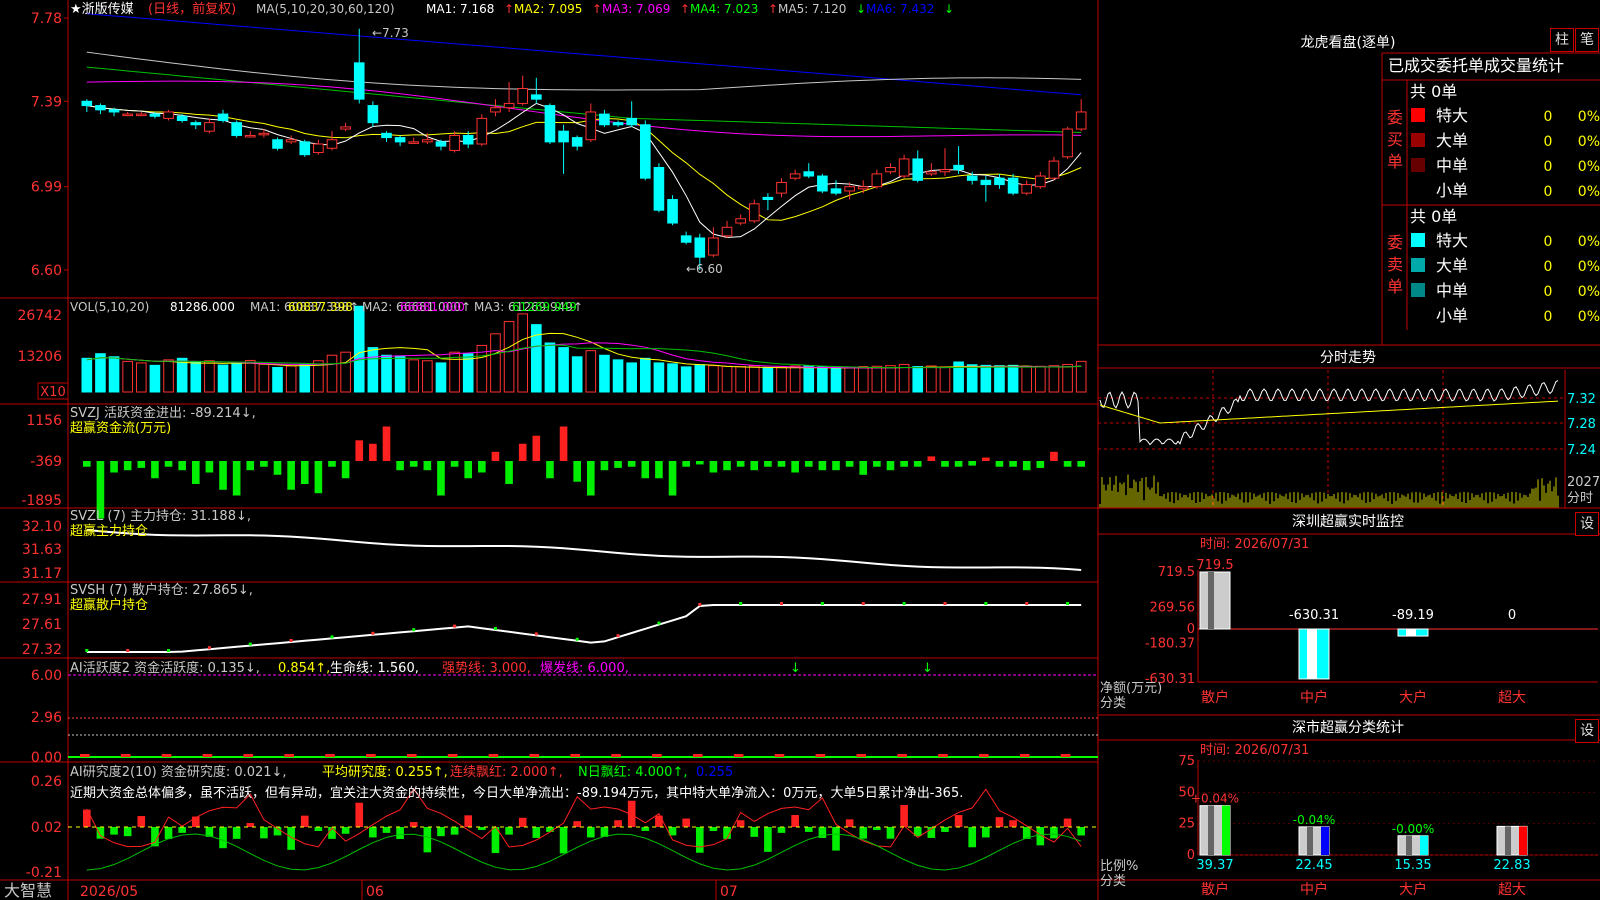 The height and width of the screenshot is (900, 1600). Describe the element at coordinates (46, 676) in the screenshot. I see `active-tick-label: 6.00` at that location.